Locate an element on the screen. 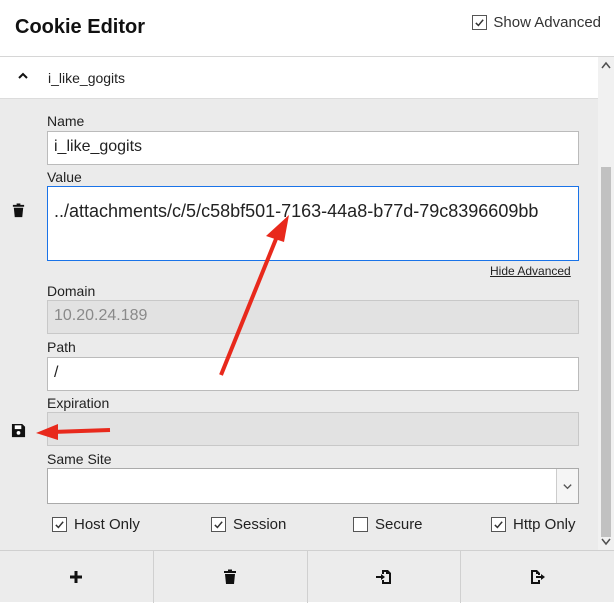  session-option: Session is located at coordinates (248, 524).